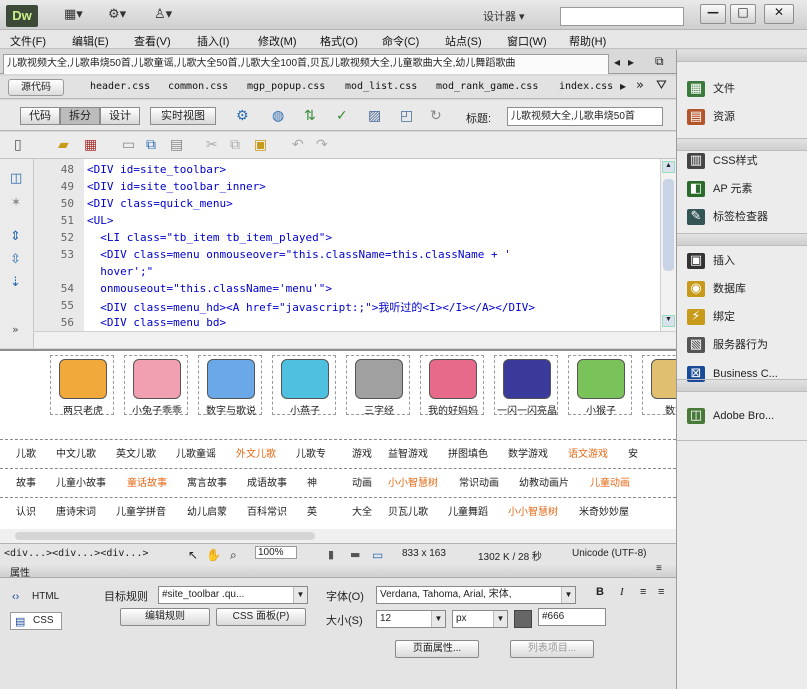  What do you see at coordinates (36, 87) in the screenshot?
I see `source-code-button: 源代码` at bounding box center [36, 87].